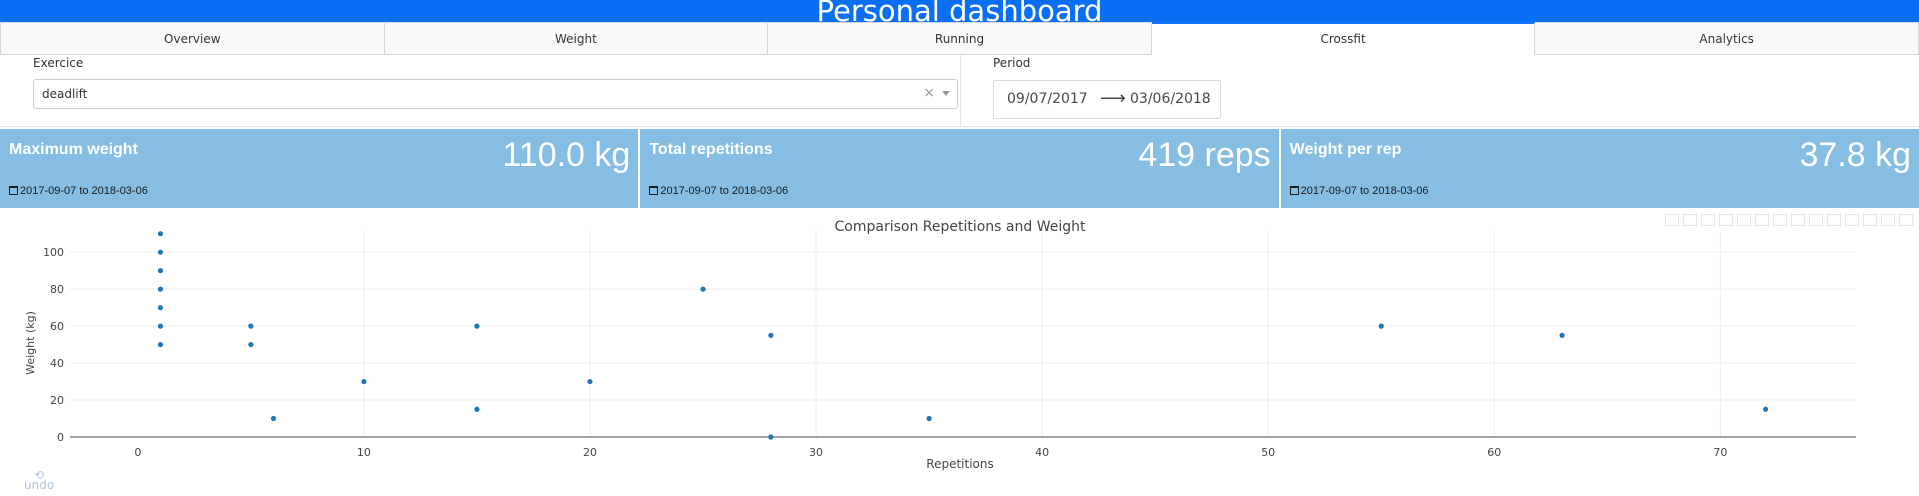 The image size is (1919, 496). Describe the element at coordinates (711, 149) in the screenshot. I see `card-title: Total repetitions` at that location.